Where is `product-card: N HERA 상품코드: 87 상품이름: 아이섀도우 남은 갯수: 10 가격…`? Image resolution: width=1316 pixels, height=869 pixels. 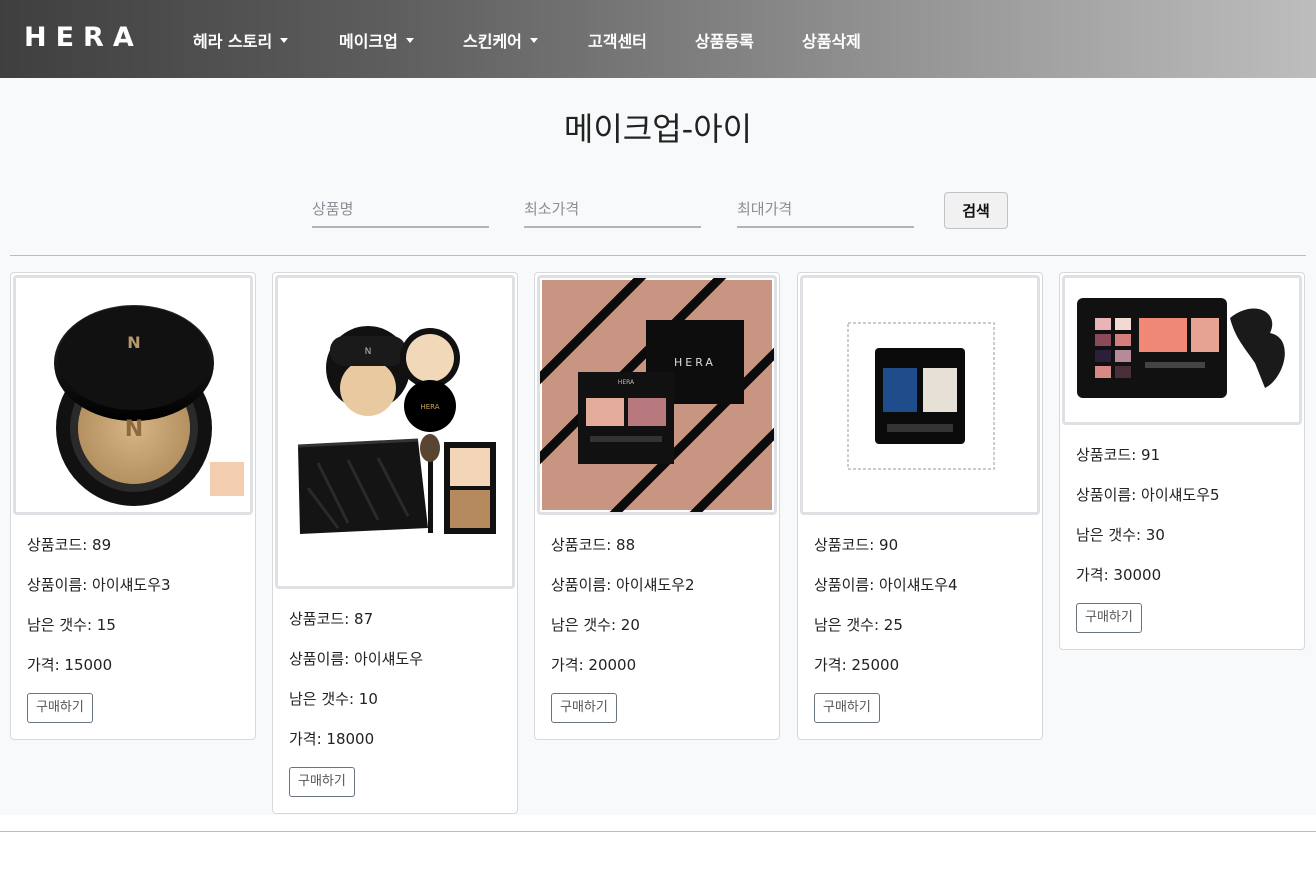
product-card: N HERA 상품코드: 87 상품이름: 아이섀도우 남은 갯수: 10 가격… is located at coordinates (395, 543).